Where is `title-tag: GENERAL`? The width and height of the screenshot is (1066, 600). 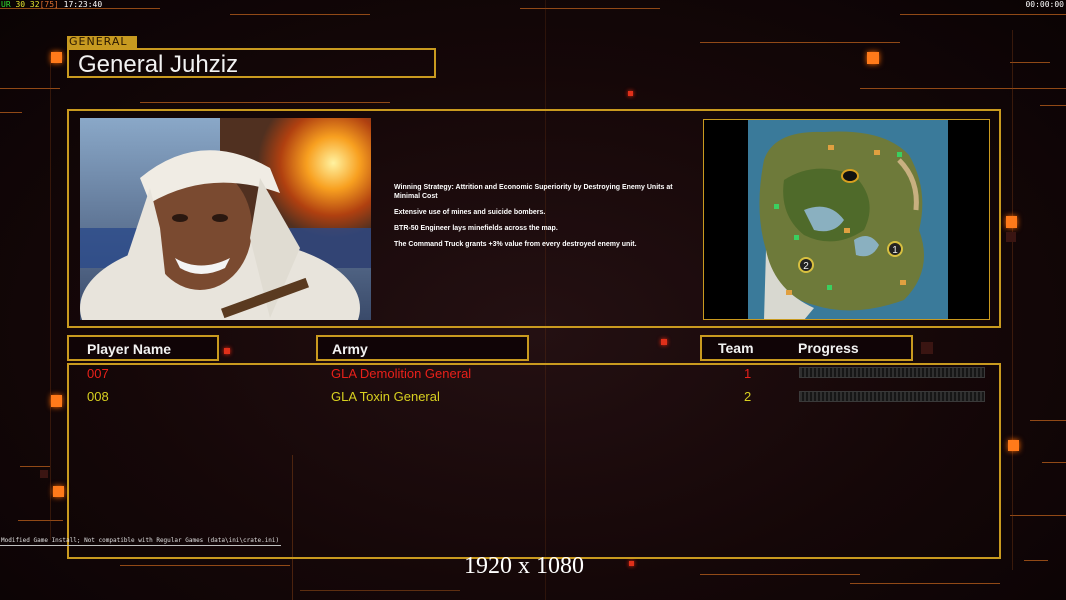
title-tag: GENERAL is located at coordinates (102, 42).